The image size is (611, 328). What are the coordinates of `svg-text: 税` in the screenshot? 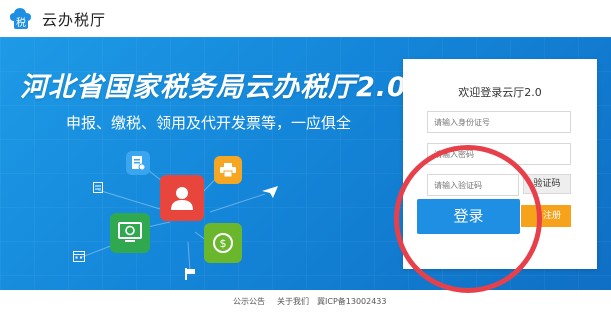 It's located at (21, 22).